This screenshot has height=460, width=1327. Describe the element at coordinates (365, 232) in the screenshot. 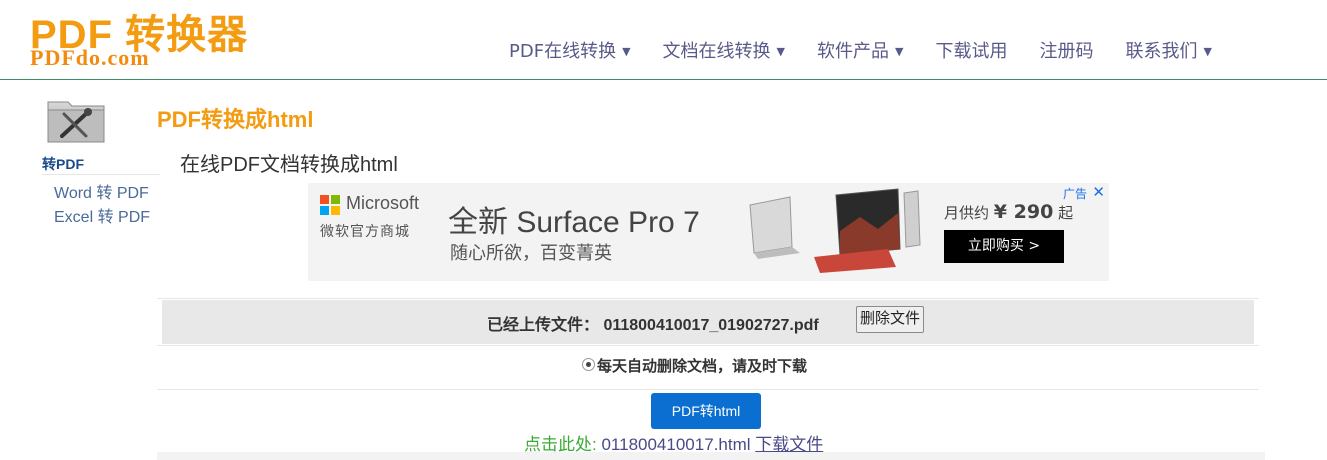

I see `ad-store-name: 微软官方商城` at that location.